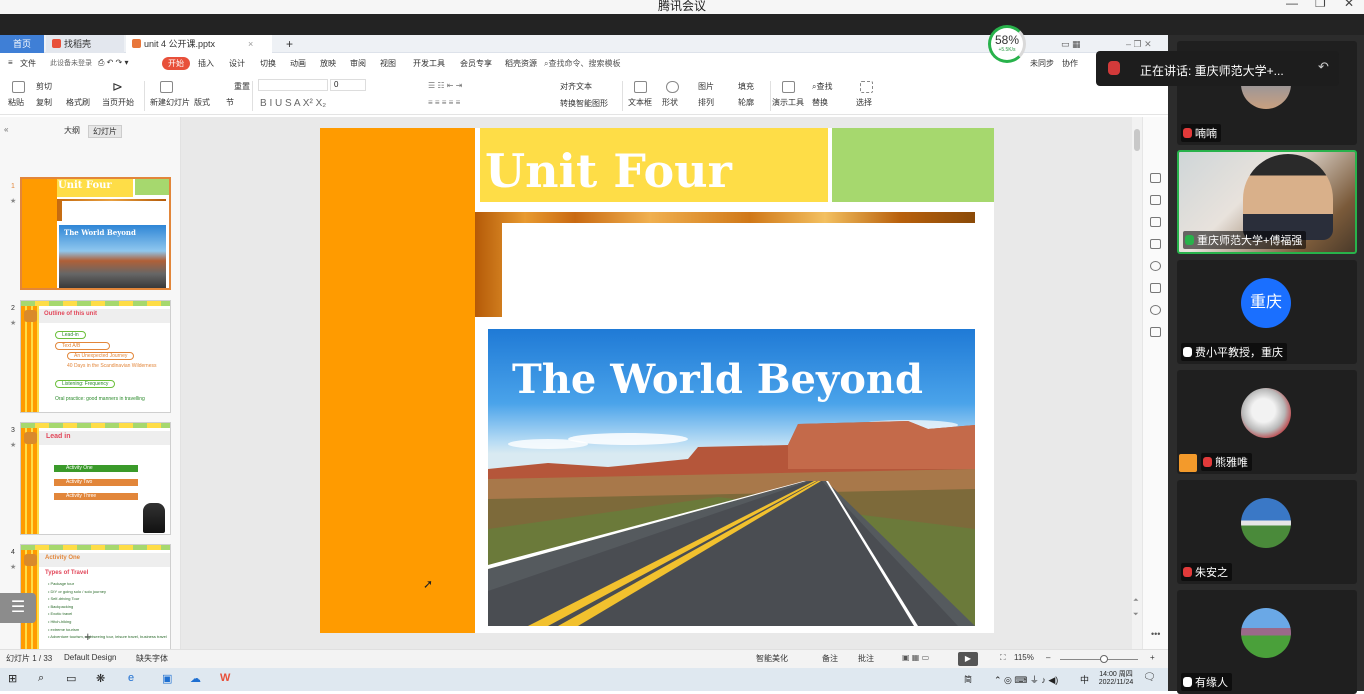  I want to click on menu-animation: 动画, so click(298, 63).